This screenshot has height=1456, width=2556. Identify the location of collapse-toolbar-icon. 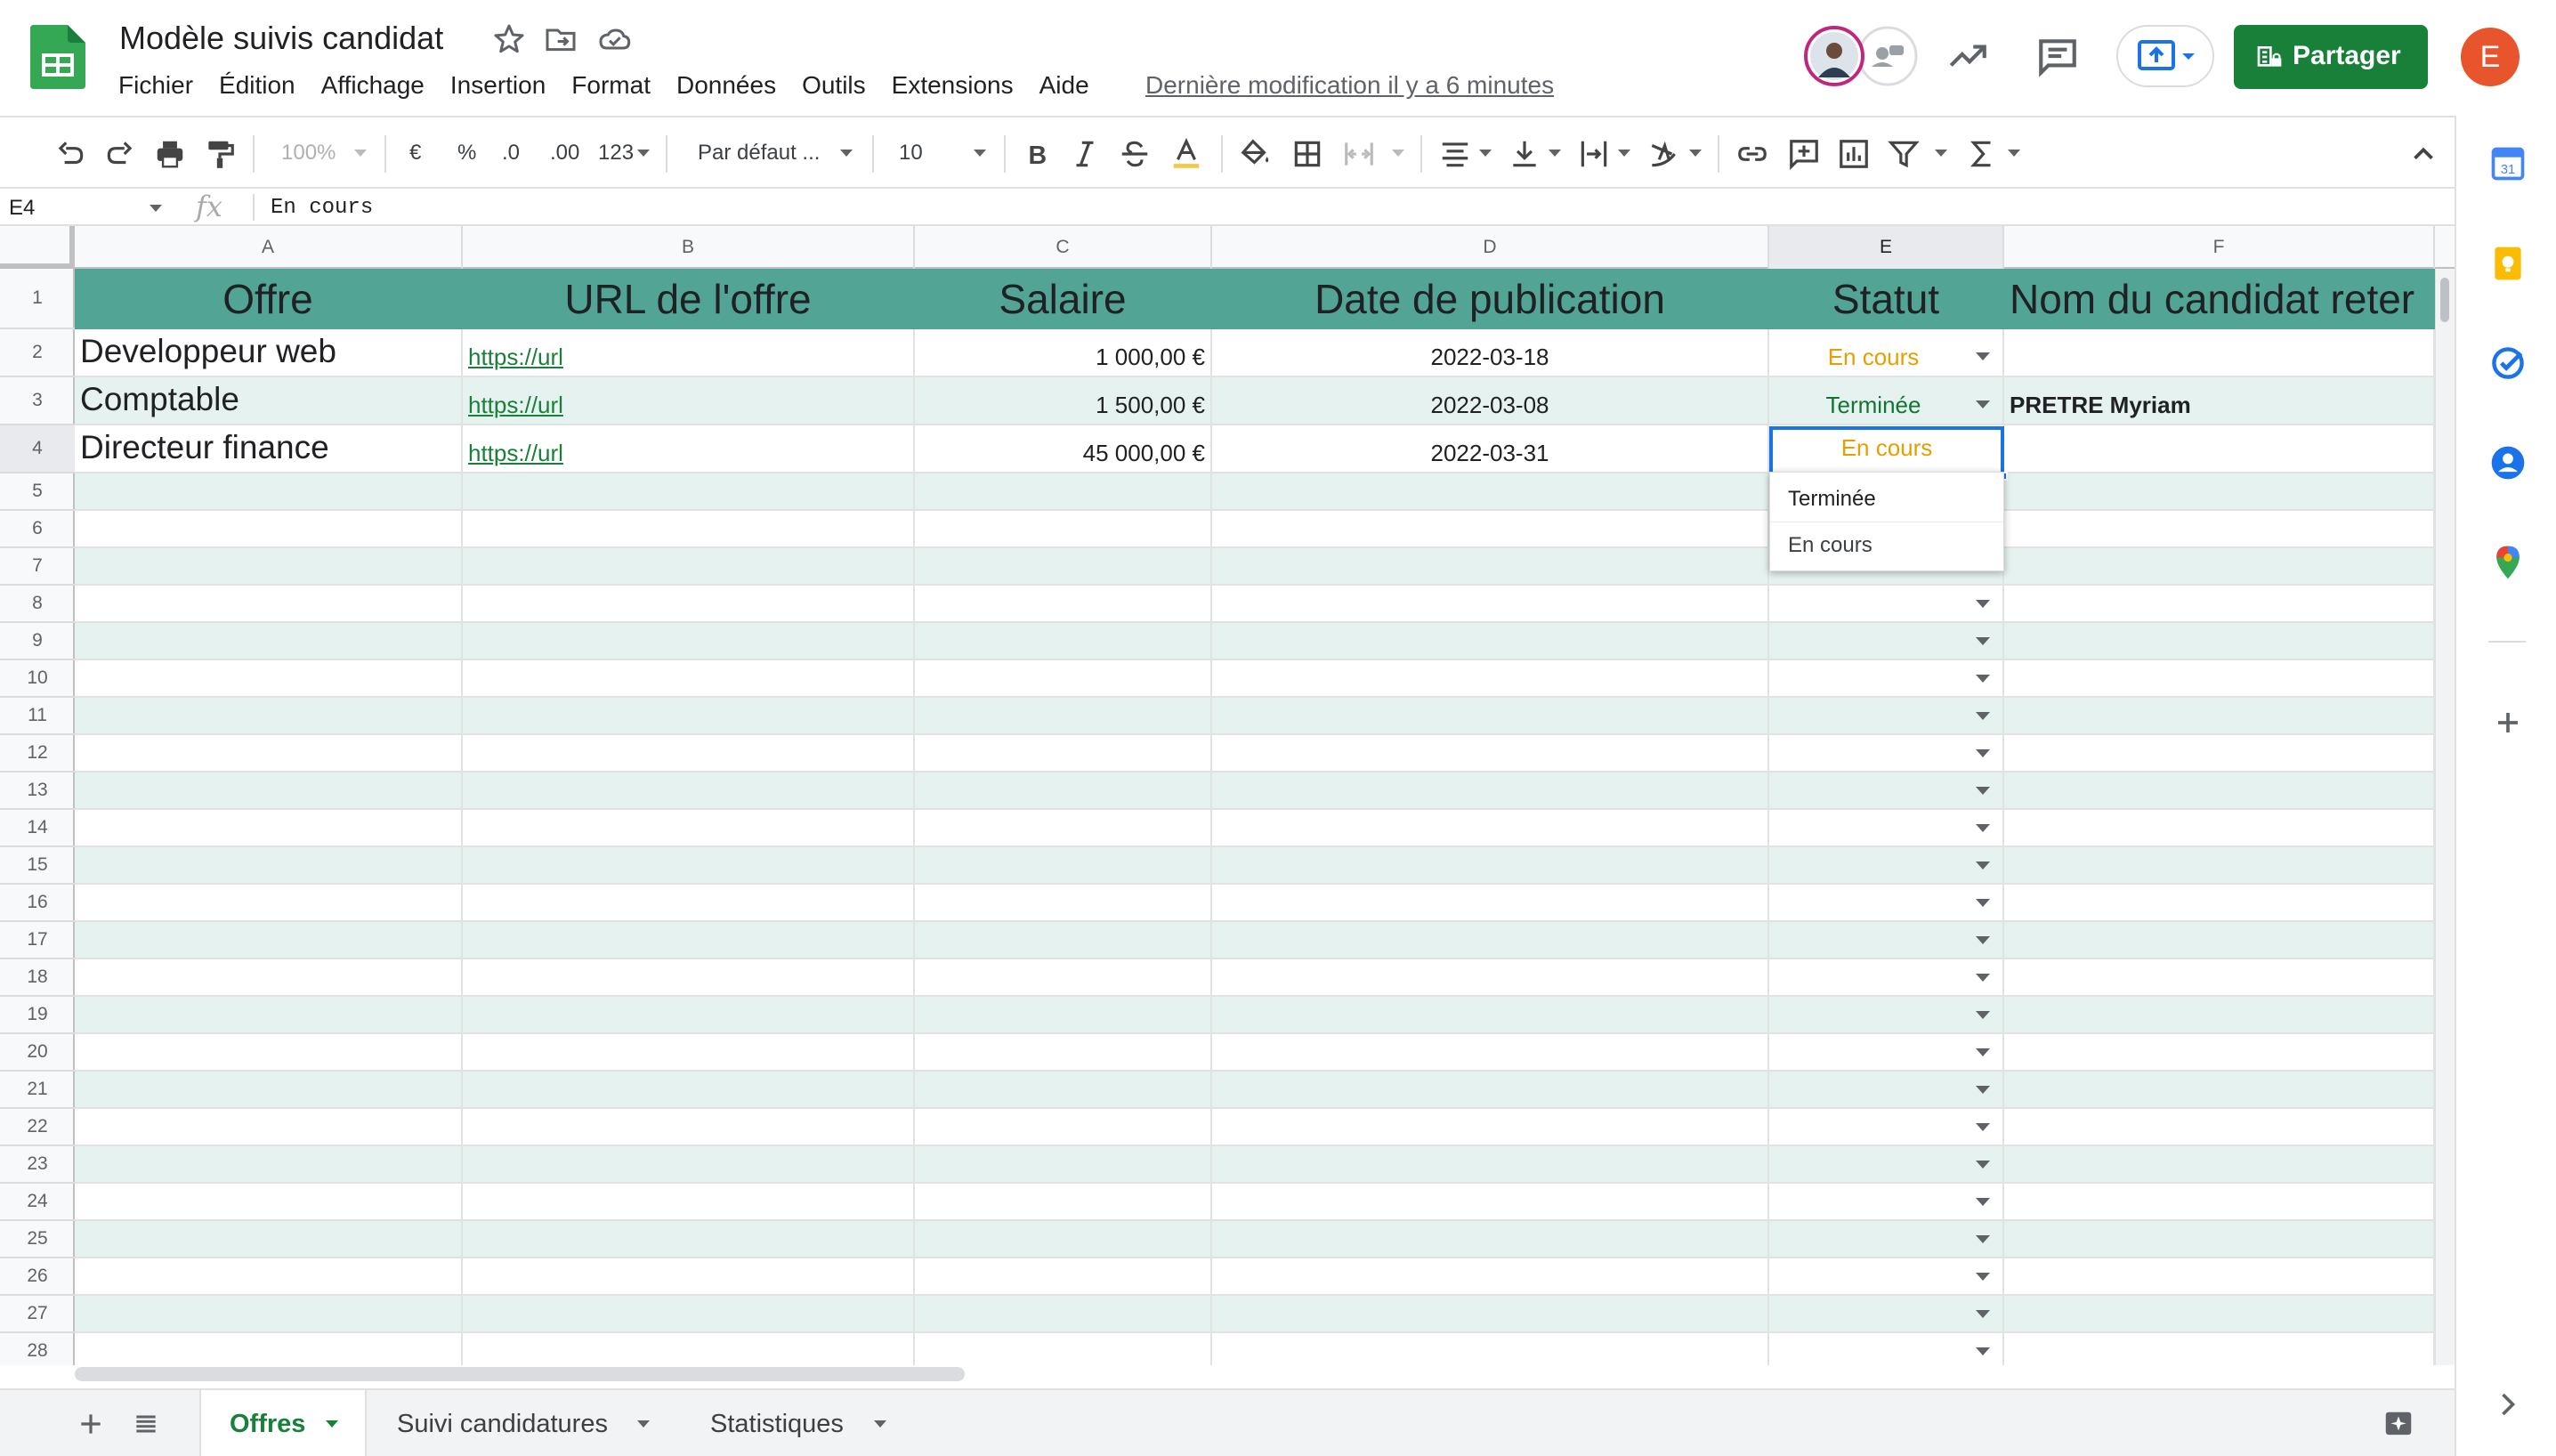
(2423, 154).